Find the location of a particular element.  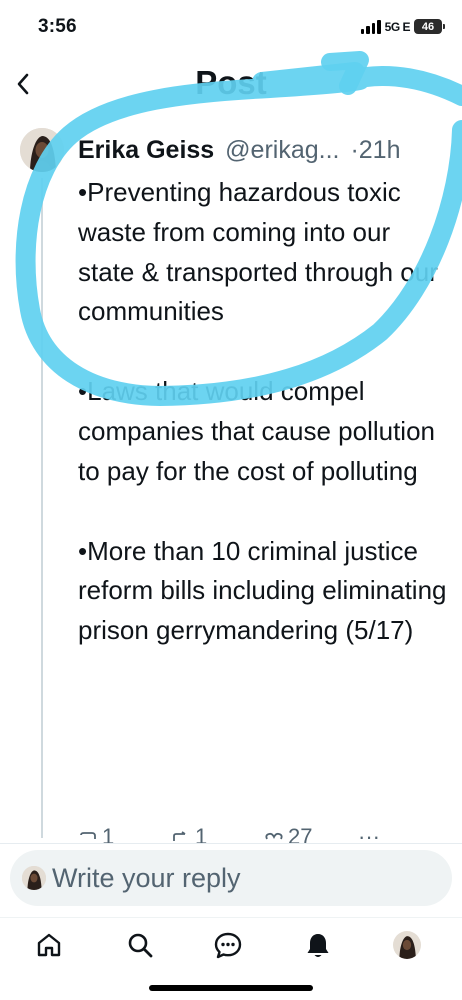

home-indicator is located at coordinates (231, 988).